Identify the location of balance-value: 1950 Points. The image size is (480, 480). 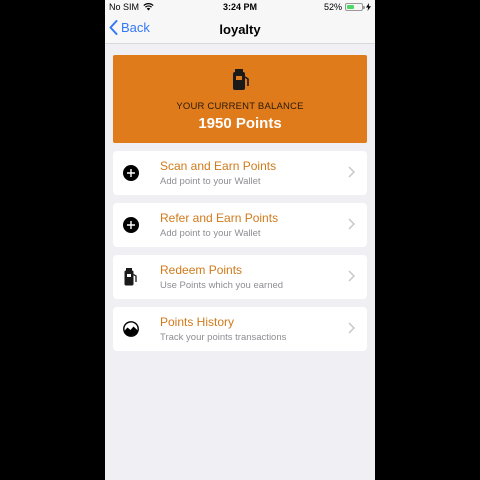
(240, 123).